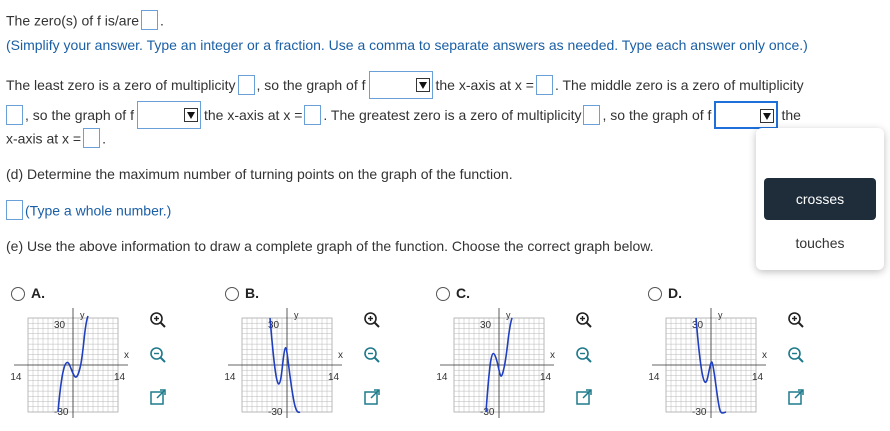 The height and width of the screenshot is (431, 890). What do you see at coordinates (72, 365) in the screenshot?
I see `graph-a: 30 -30 -14 14 x y` at bounding box center [72, 365].